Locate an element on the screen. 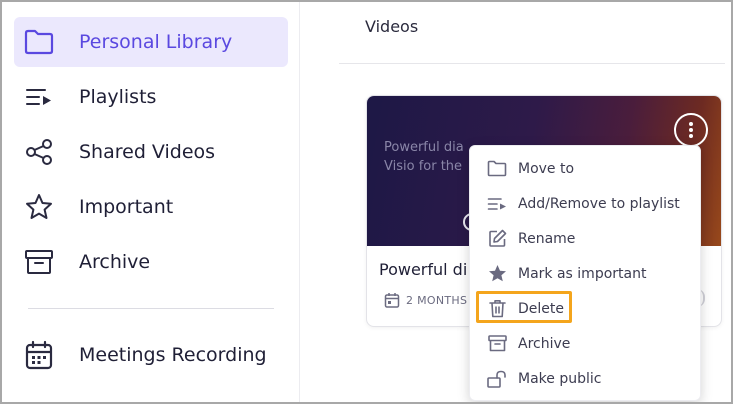  menu-item-mark-important: Mark as important is located at coordinates (586, 273).